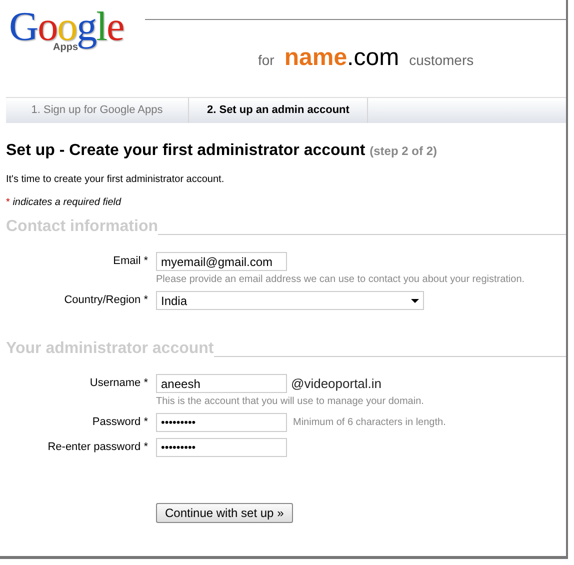  Describe the element at coordinates (336, 383) in the screenshot. I see `domain-suffix: @videoportal.in` at that location.